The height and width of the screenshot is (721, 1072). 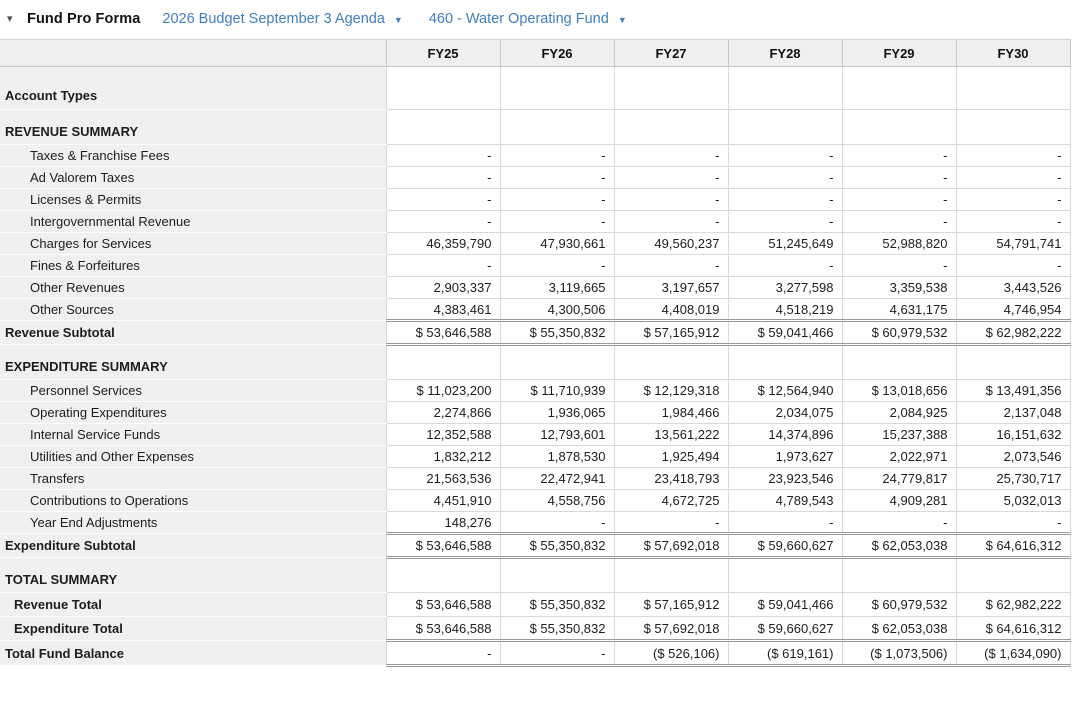 What do you see at coordinates (193, 88) in the screenshot?
I see `row-label: Account Types` at bounding box center [193, 88].